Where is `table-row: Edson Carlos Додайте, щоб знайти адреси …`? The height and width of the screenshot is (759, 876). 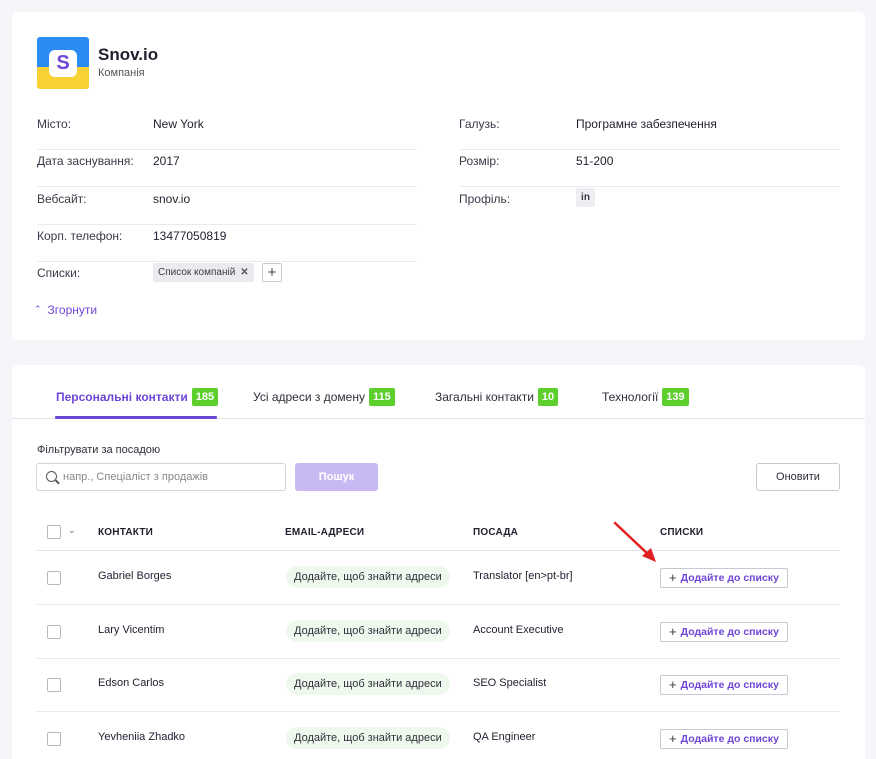
table-row: Edson Carlos Додайте, щоб знайти адреси … is located at coordinates (438, 685).